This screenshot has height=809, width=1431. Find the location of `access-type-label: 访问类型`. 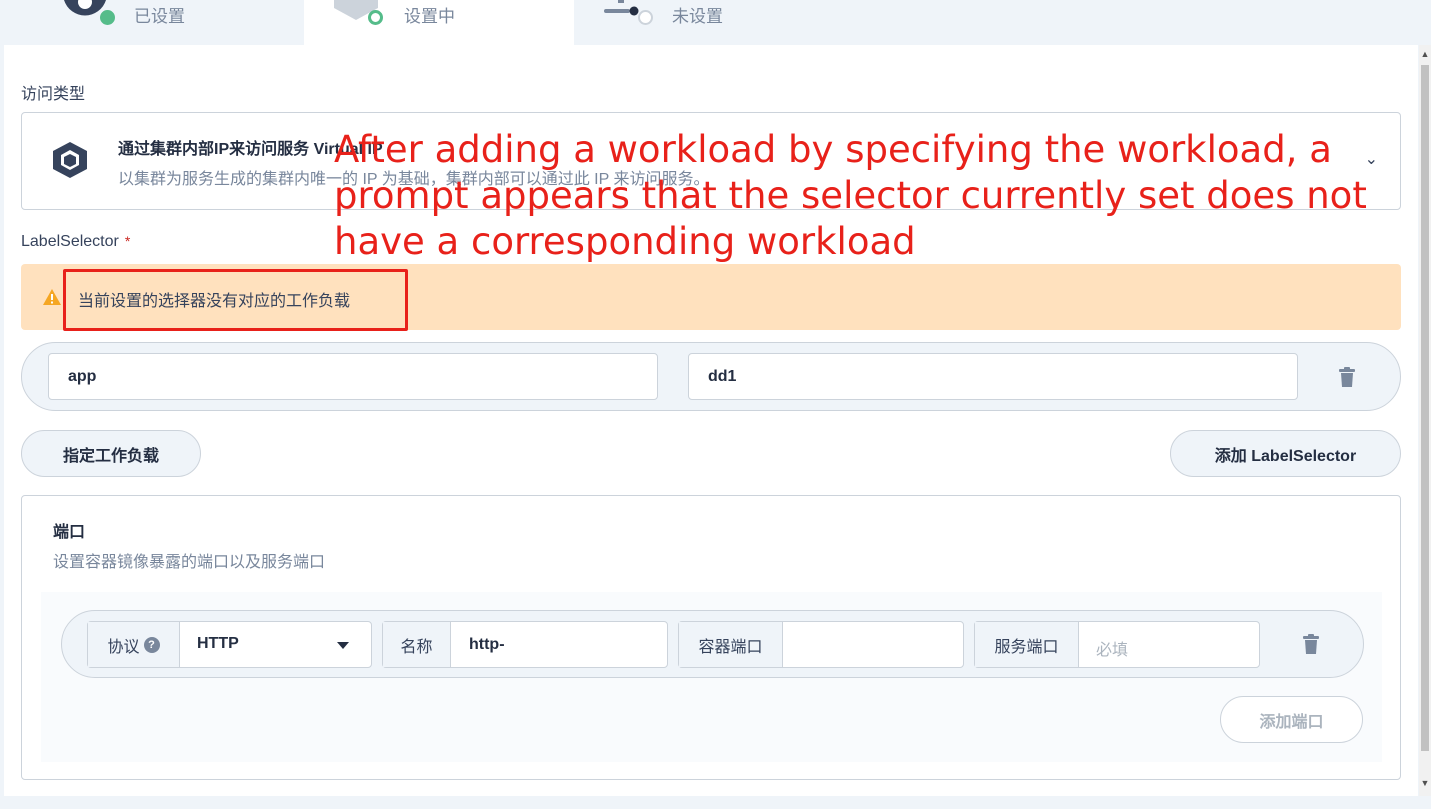

access-type-label: 访问类型 is located at coordinates (53, 94).